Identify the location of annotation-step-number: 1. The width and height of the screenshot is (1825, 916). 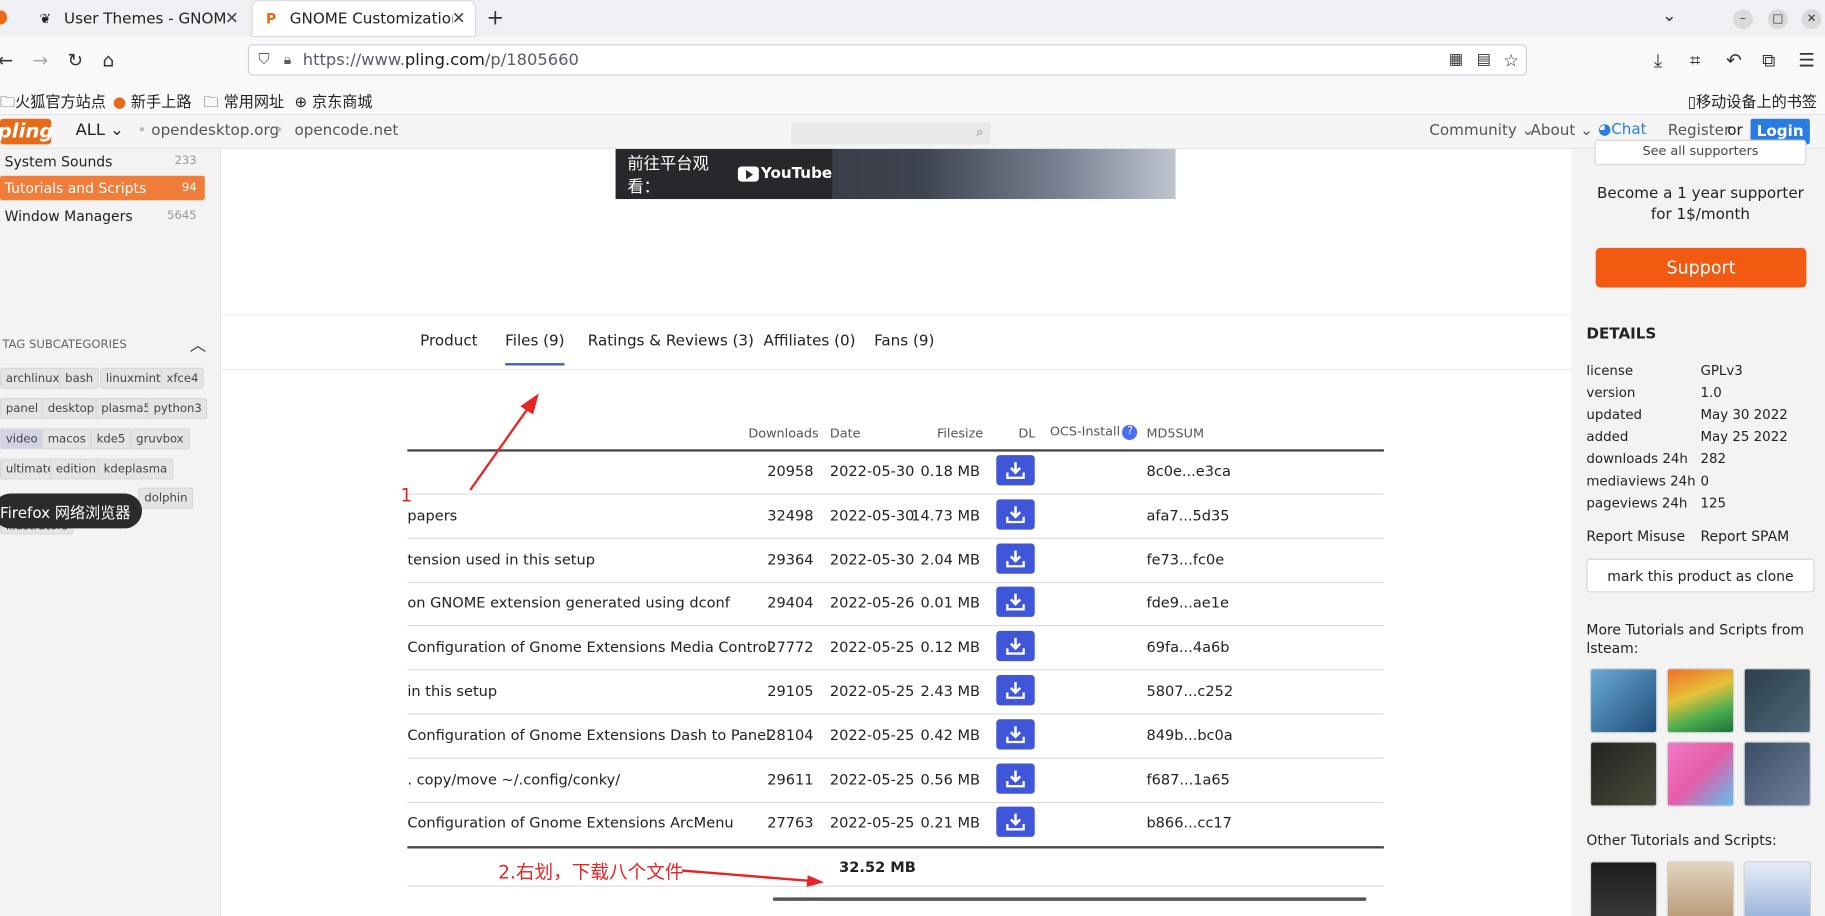
(406, 495).